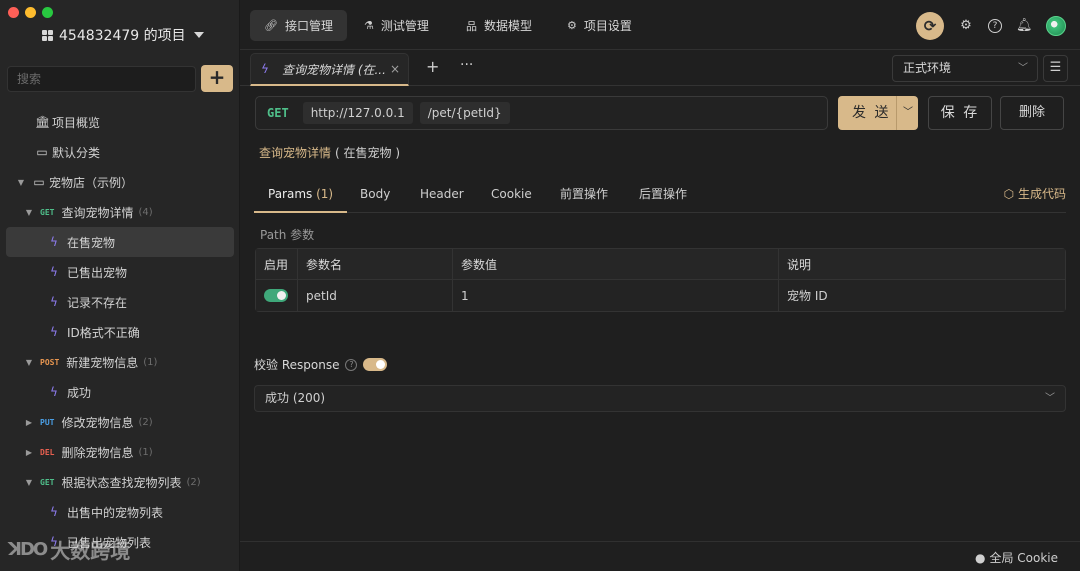 This screenshot has height=571, width=1080. What do you see at coordinates (13, 12) in the screenshot?
I see `close-window-button` at bounding box center [13, 12].